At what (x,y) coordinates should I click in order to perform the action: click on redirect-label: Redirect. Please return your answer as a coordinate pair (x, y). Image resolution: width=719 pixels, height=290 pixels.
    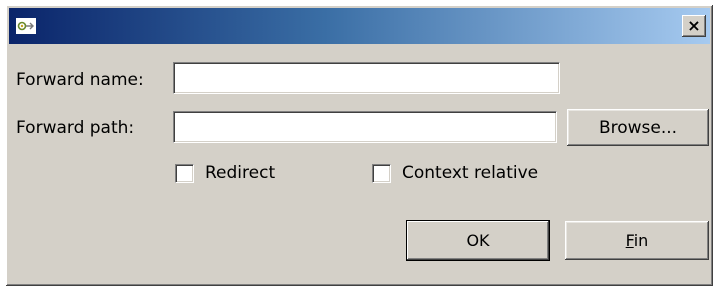
    Looking at the image, I should click on (240, 173).